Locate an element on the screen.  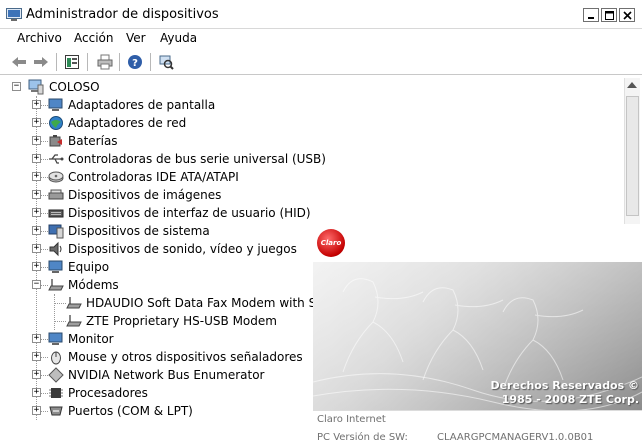
tree-item-label: Puertos (COM & LPT) is located at coordinates (130, 411).